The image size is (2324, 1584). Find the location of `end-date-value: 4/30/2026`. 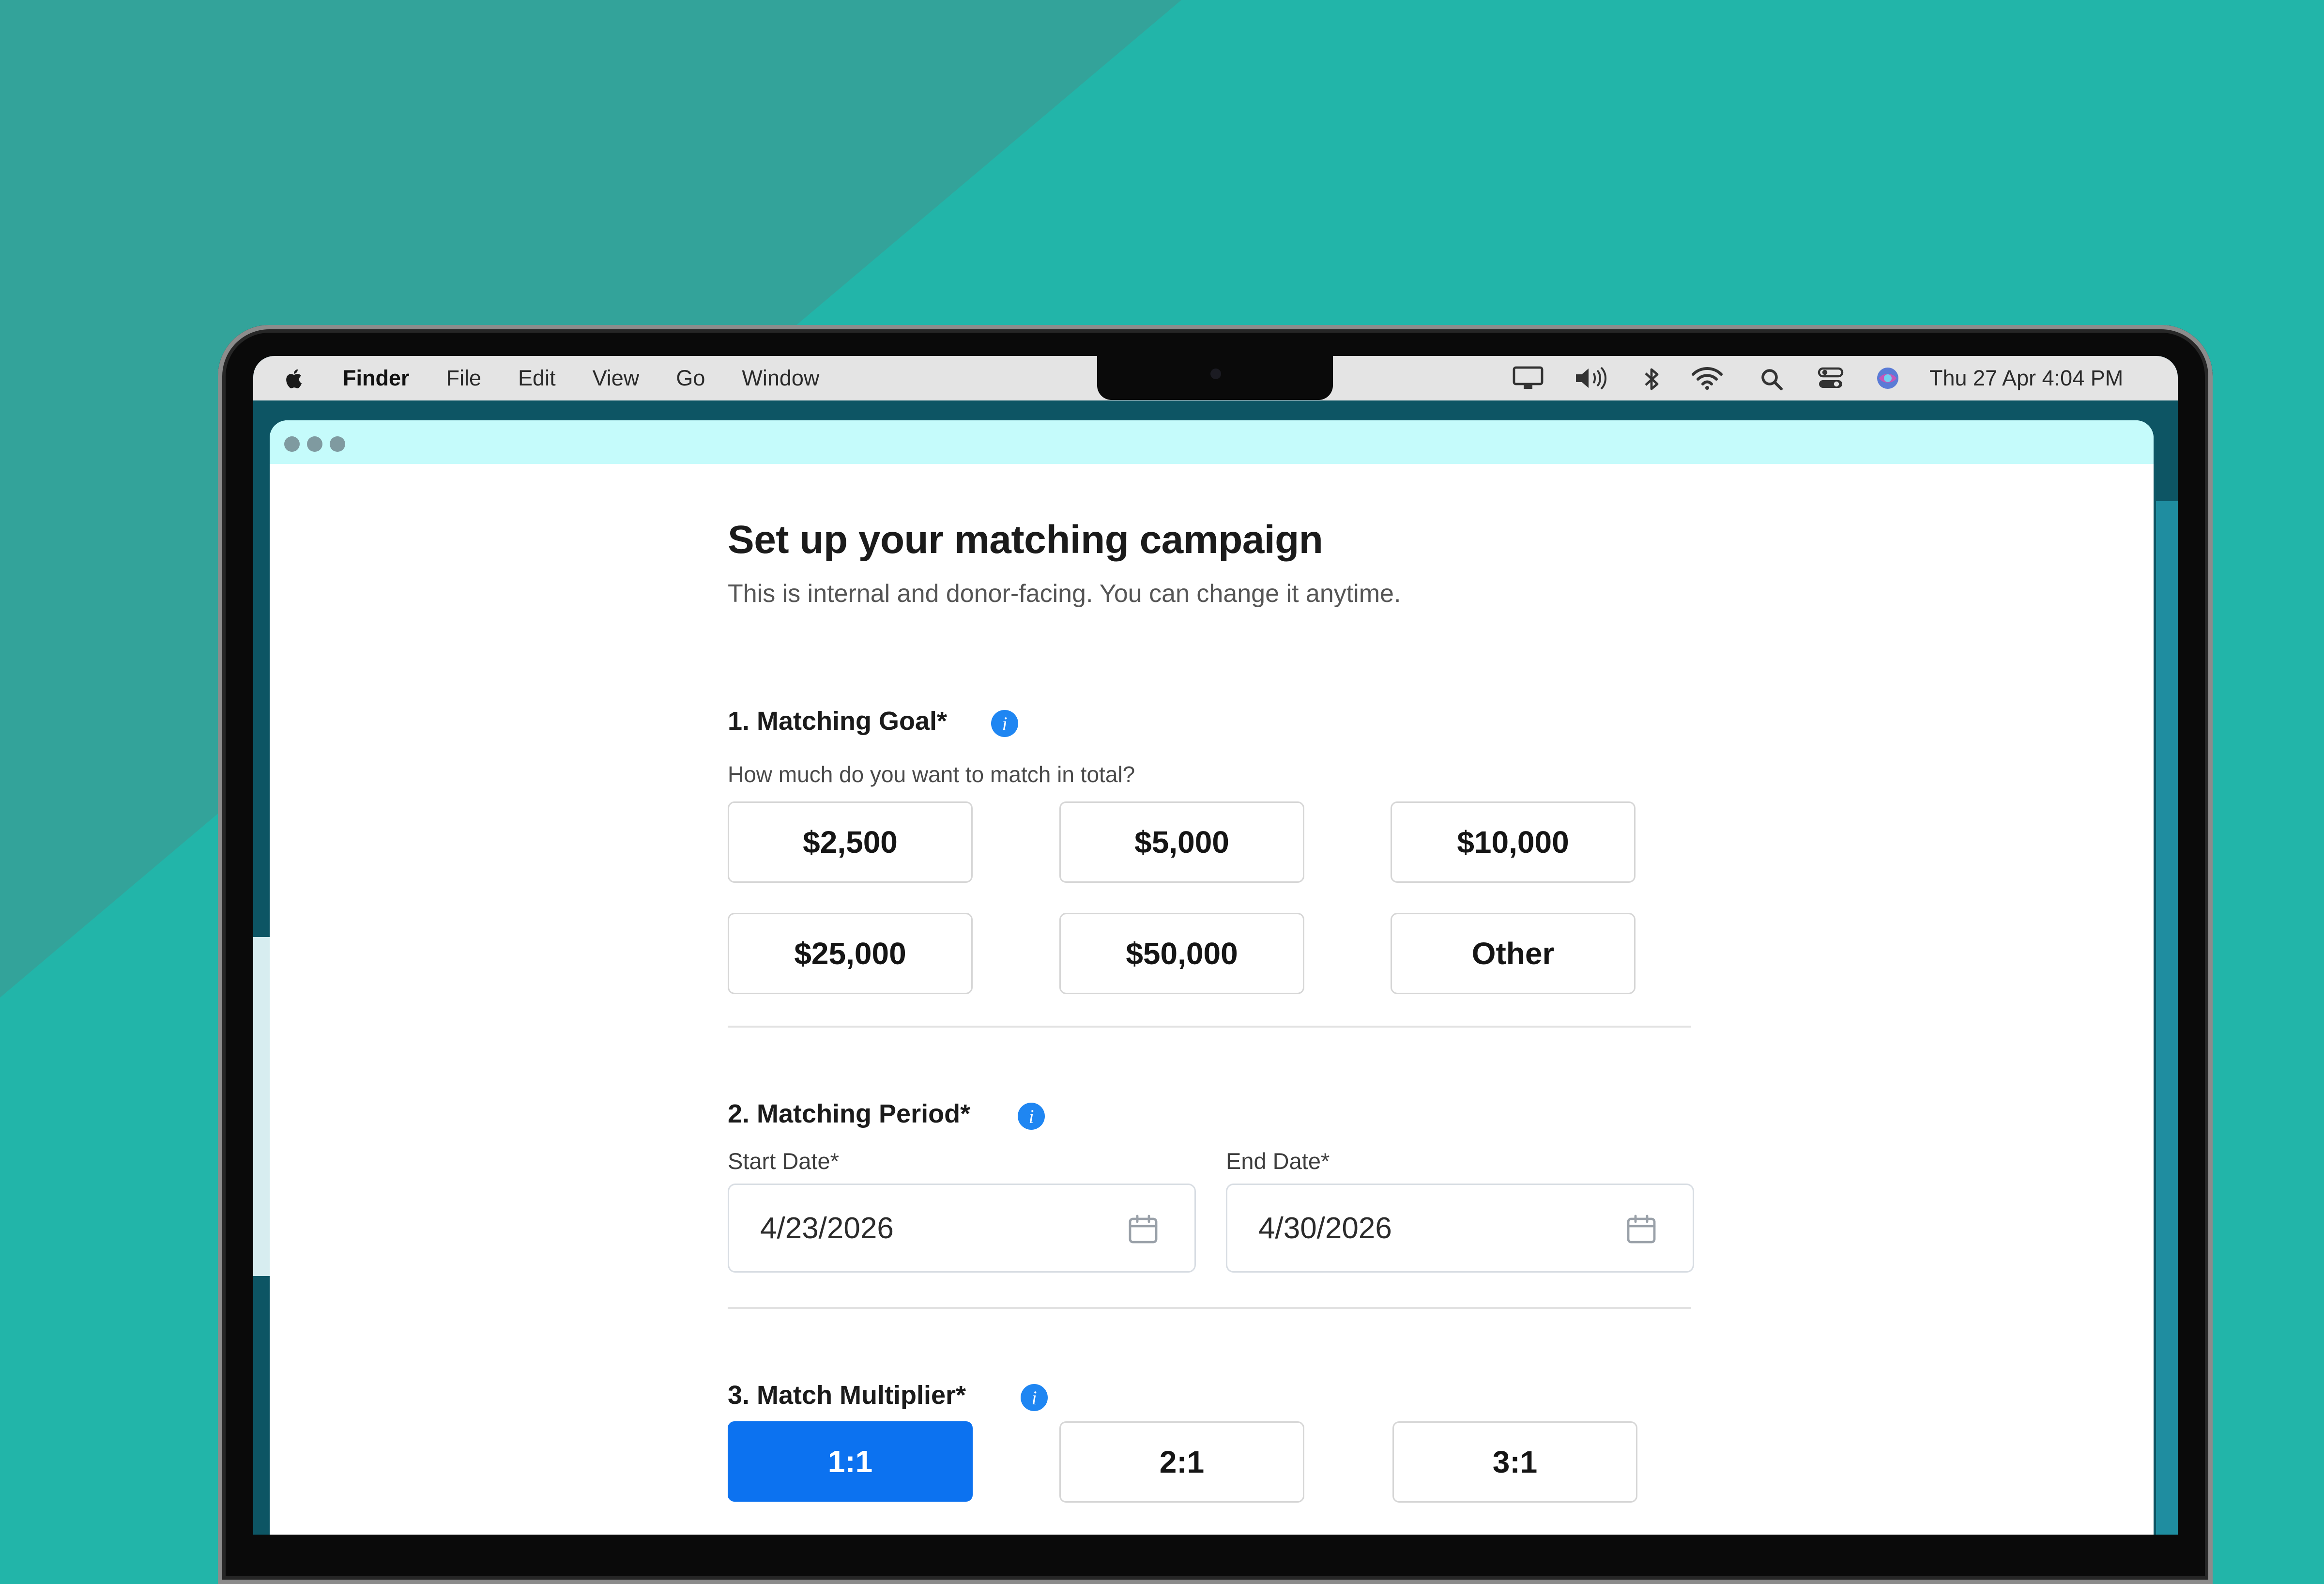

end-date-value: 4/30/2026 is located at coordinates (1325, 1228).